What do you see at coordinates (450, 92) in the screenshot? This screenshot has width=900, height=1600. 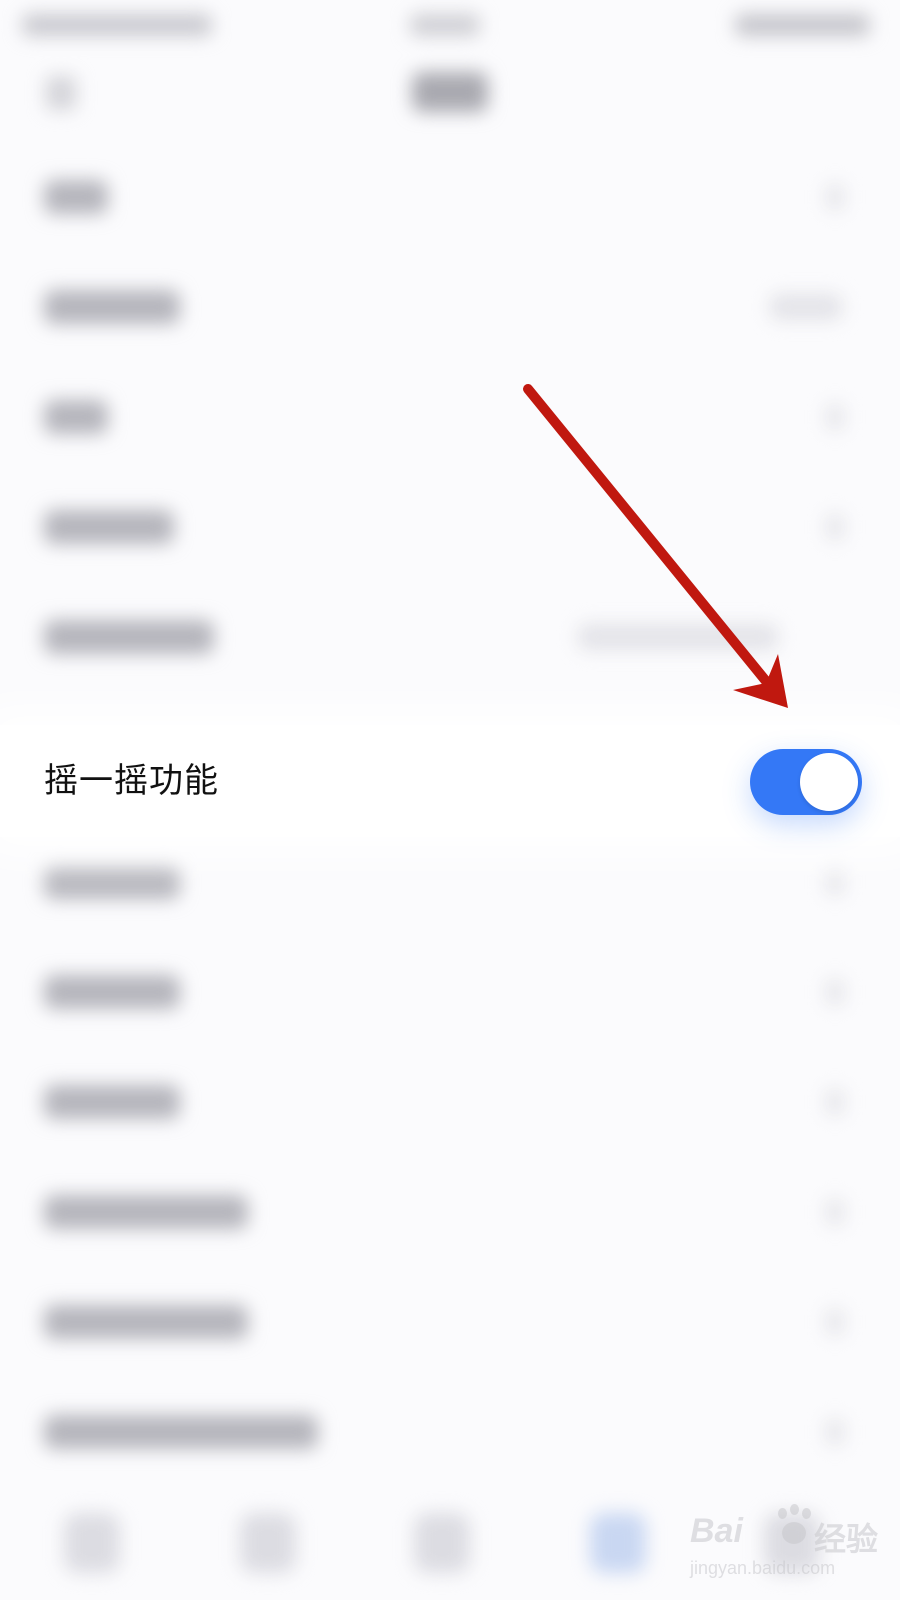 I see `page-title-placeholder` at bounding box center [450, 92].